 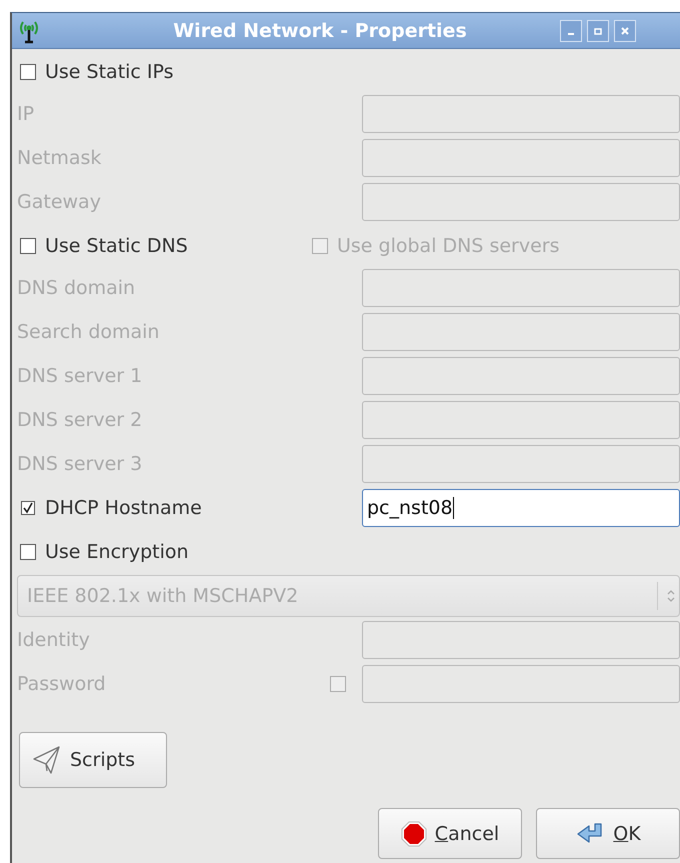 I want to click on field-label: DNS domain, so click(x=76, y=288).